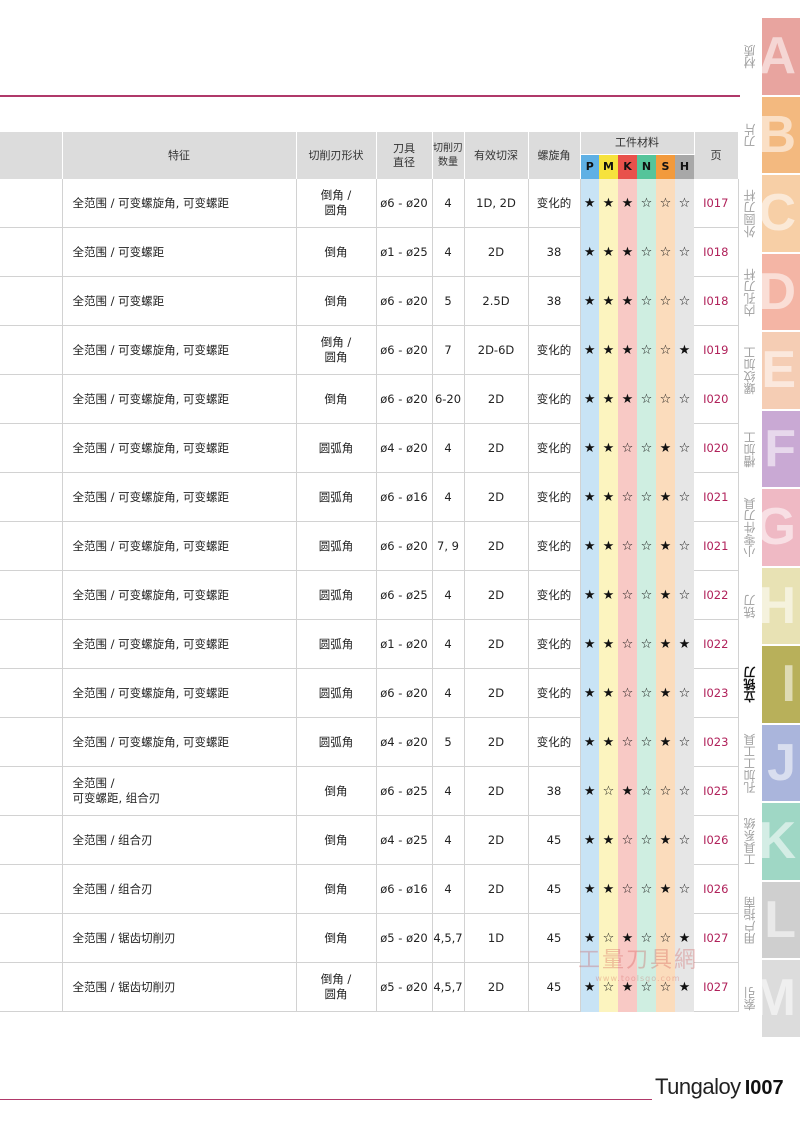 Image resolution: width=800 pixels, height=1122 pixels. Describe the element at coordinates (404, 987) in the screenshot. I see `diameter-cell: ø5 - ø20` at that location.